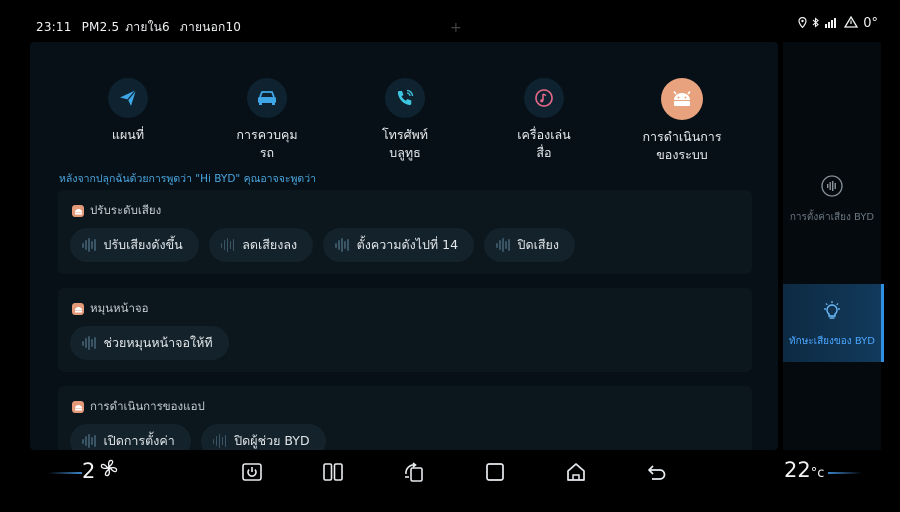  I want to click on temp-value: 22, so click(797, 470).